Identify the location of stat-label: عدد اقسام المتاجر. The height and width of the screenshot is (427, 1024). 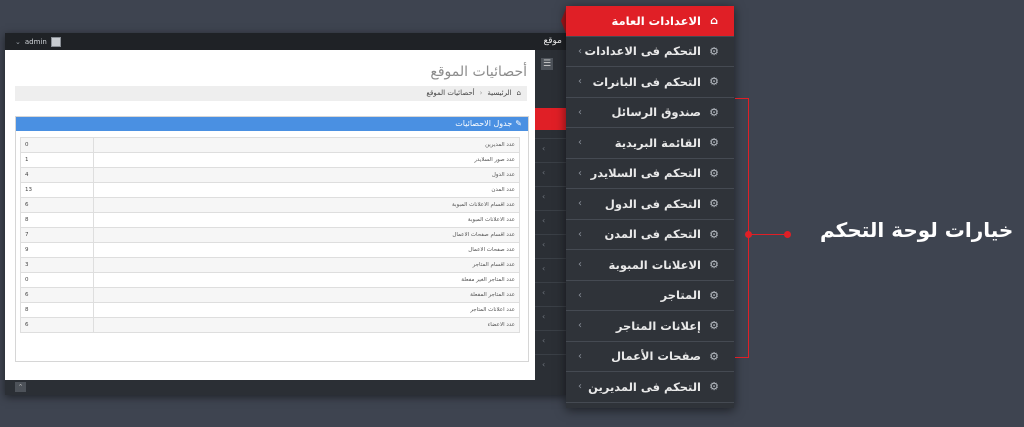
(306, 265).